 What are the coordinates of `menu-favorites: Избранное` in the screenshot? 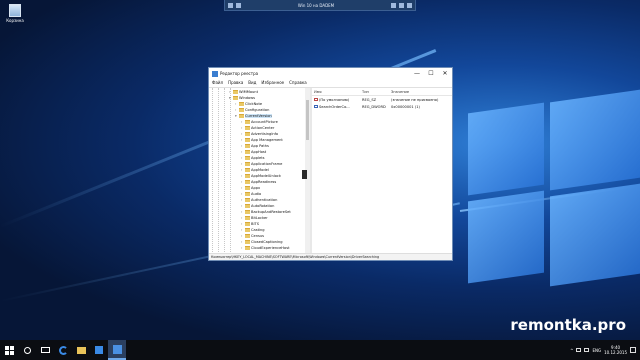 It's located at (272, 82).